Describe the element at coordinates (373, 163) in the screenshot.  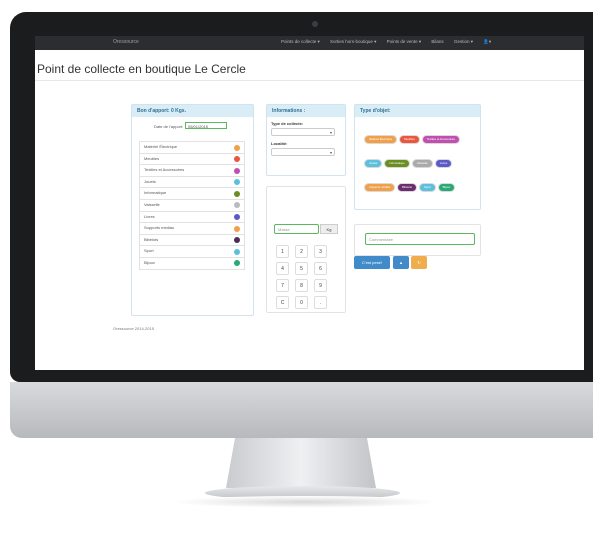
I see `type-objet-button: Jouets` at that location.